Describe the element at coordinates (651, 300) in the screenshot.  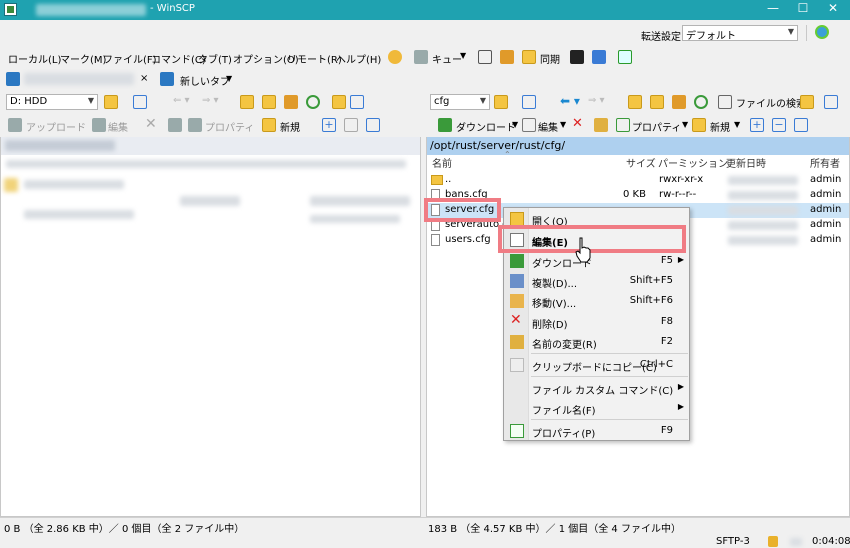
I see `menu-item-shortcut: Shift+F6` at that location.